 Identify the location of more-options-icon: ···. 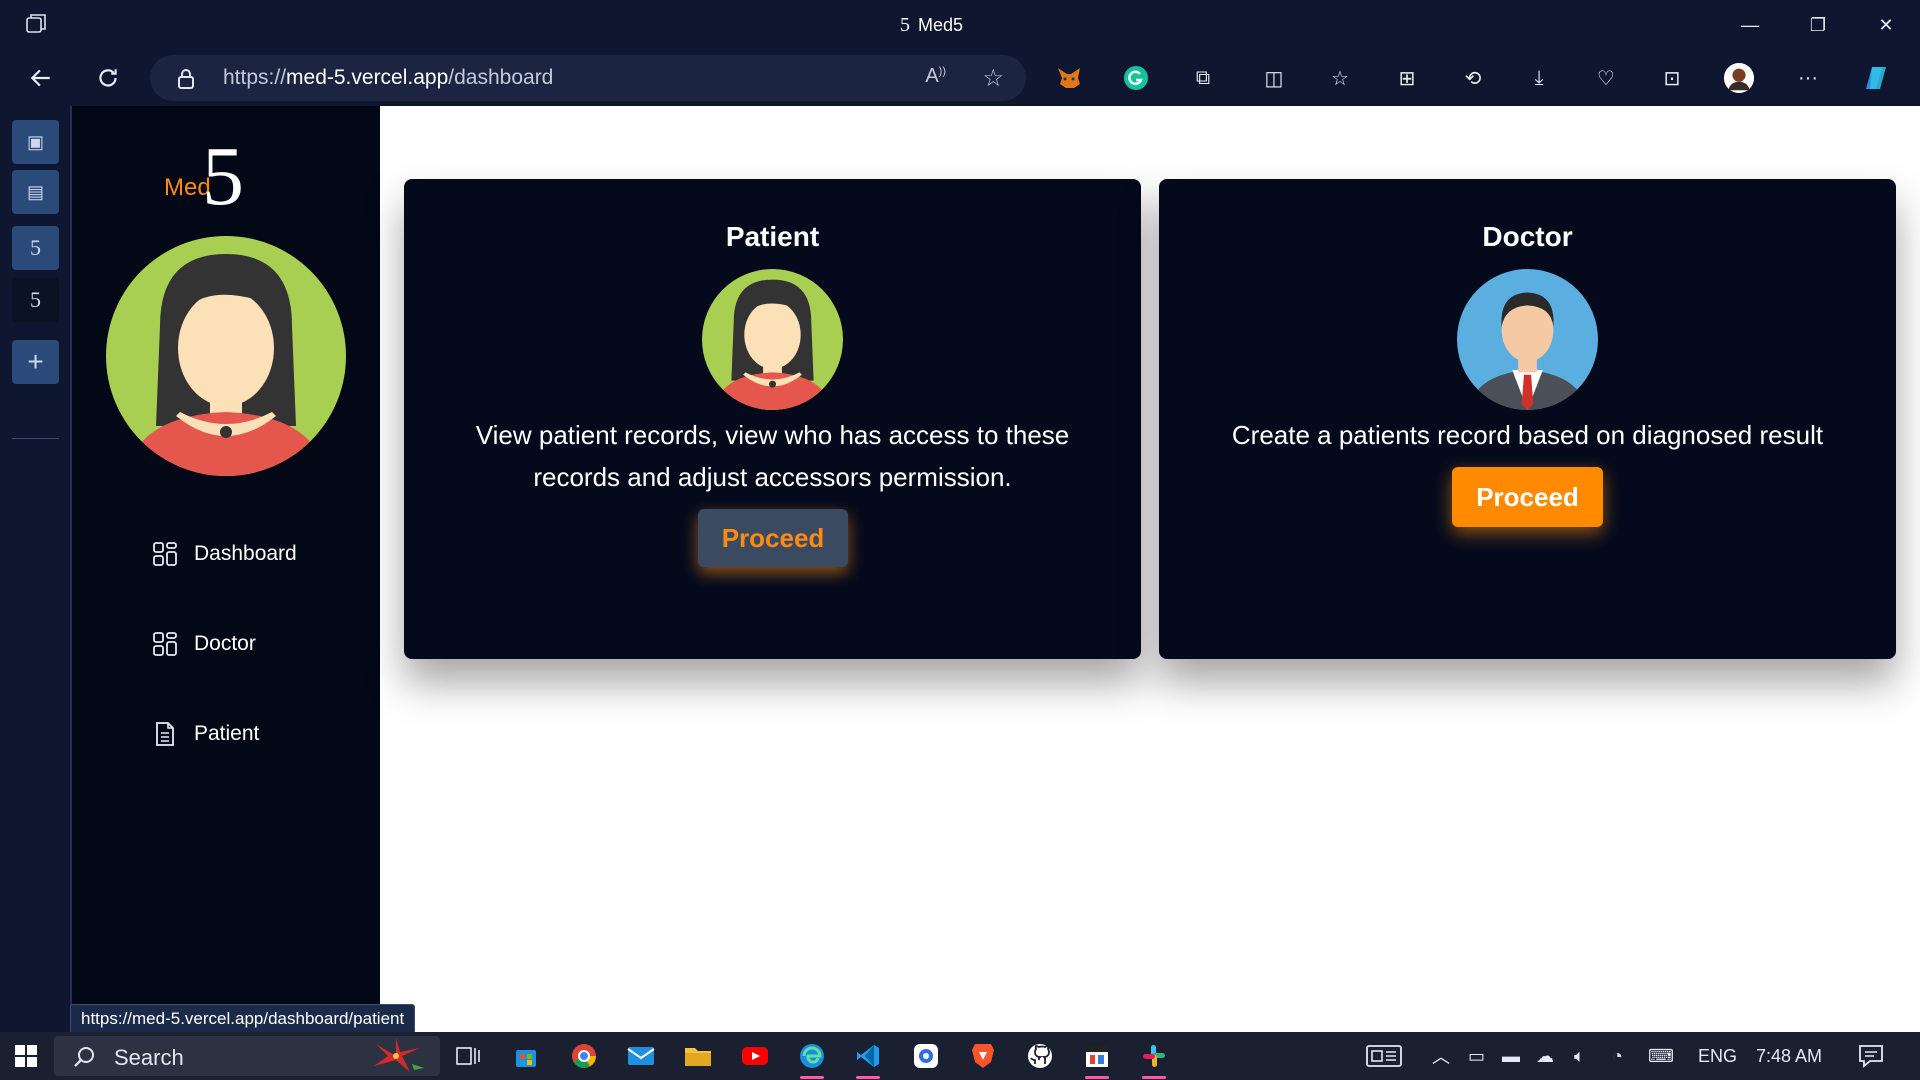
(1808, 78).